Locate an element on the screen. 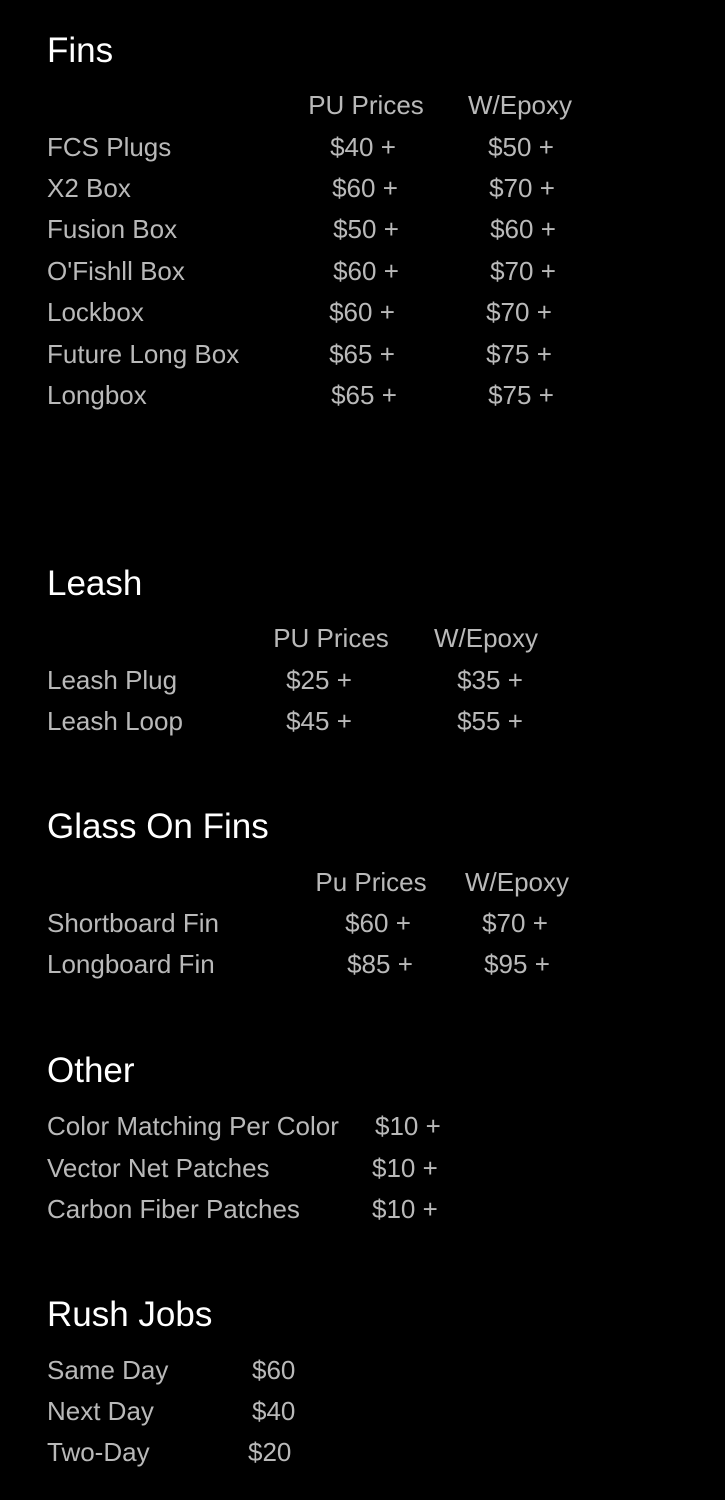 This screenshot has width=725, height=1500. glass-on-fins-epoxy-column-header: W/Epoxy is located at coordinates (517, 882).